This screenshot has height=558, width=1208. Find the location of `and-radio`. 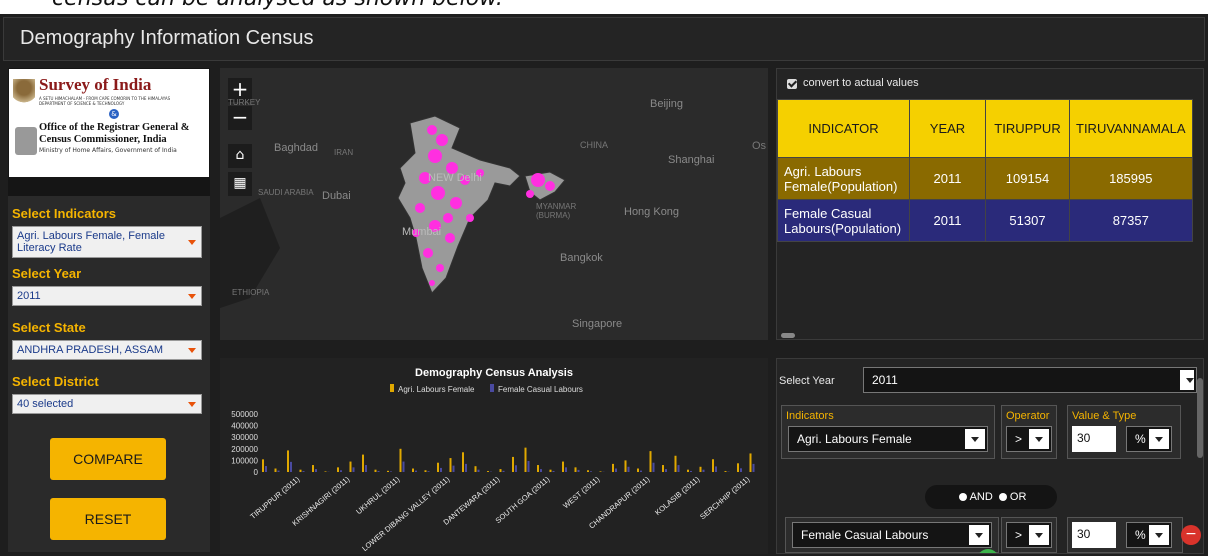

and-radio is located at coordinates (963, 497).